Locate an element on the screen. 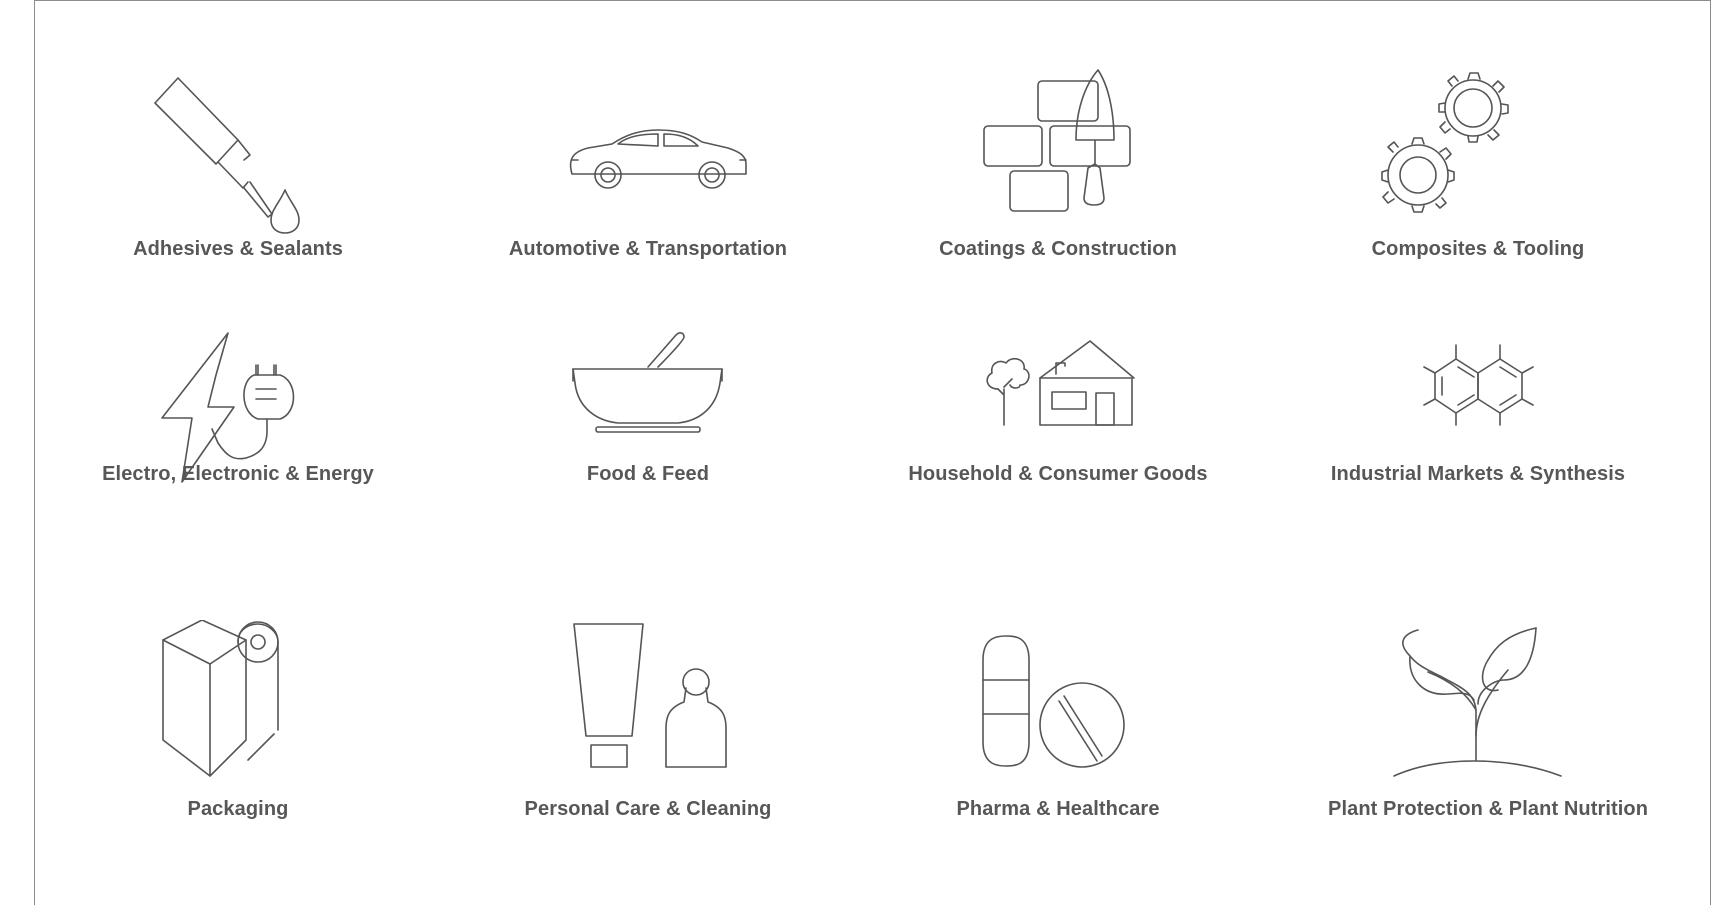  industry-packaging: Packaging is located at coordinates (238, 725).